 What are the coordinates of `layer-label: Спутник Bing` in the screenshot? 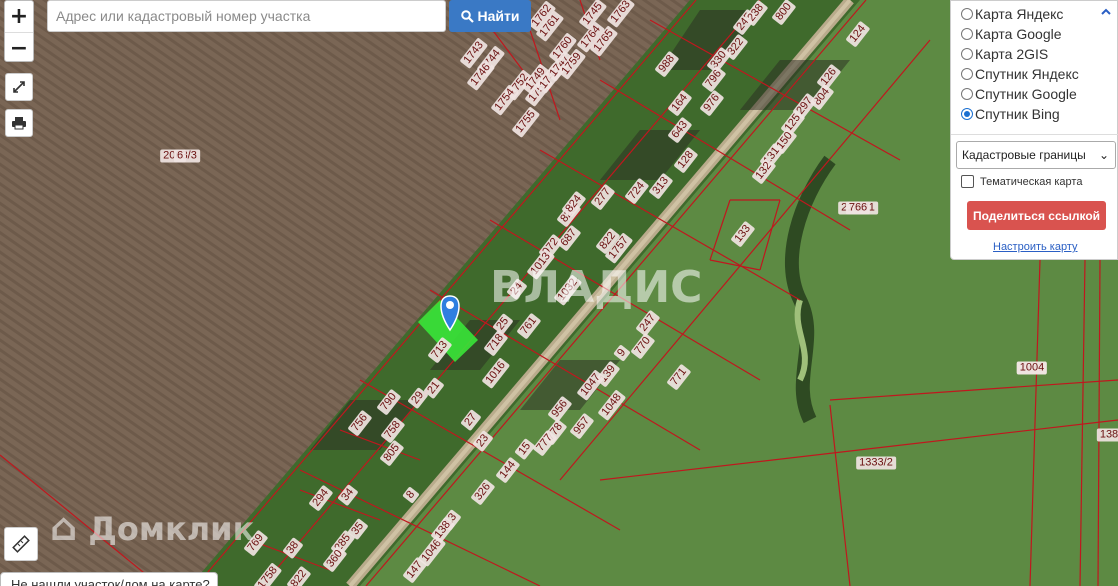 It's located at (1017, 114).